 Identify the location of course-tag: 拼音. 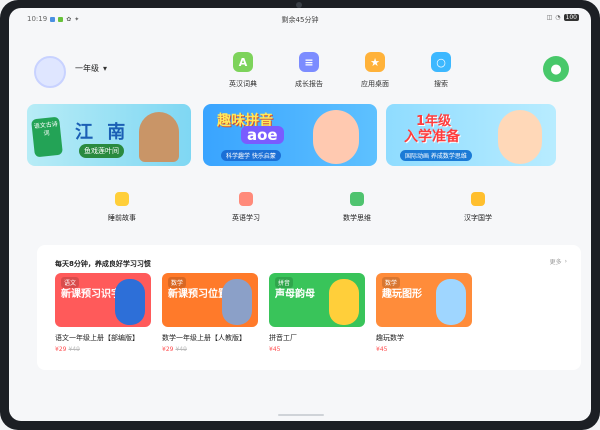
(284, 282).